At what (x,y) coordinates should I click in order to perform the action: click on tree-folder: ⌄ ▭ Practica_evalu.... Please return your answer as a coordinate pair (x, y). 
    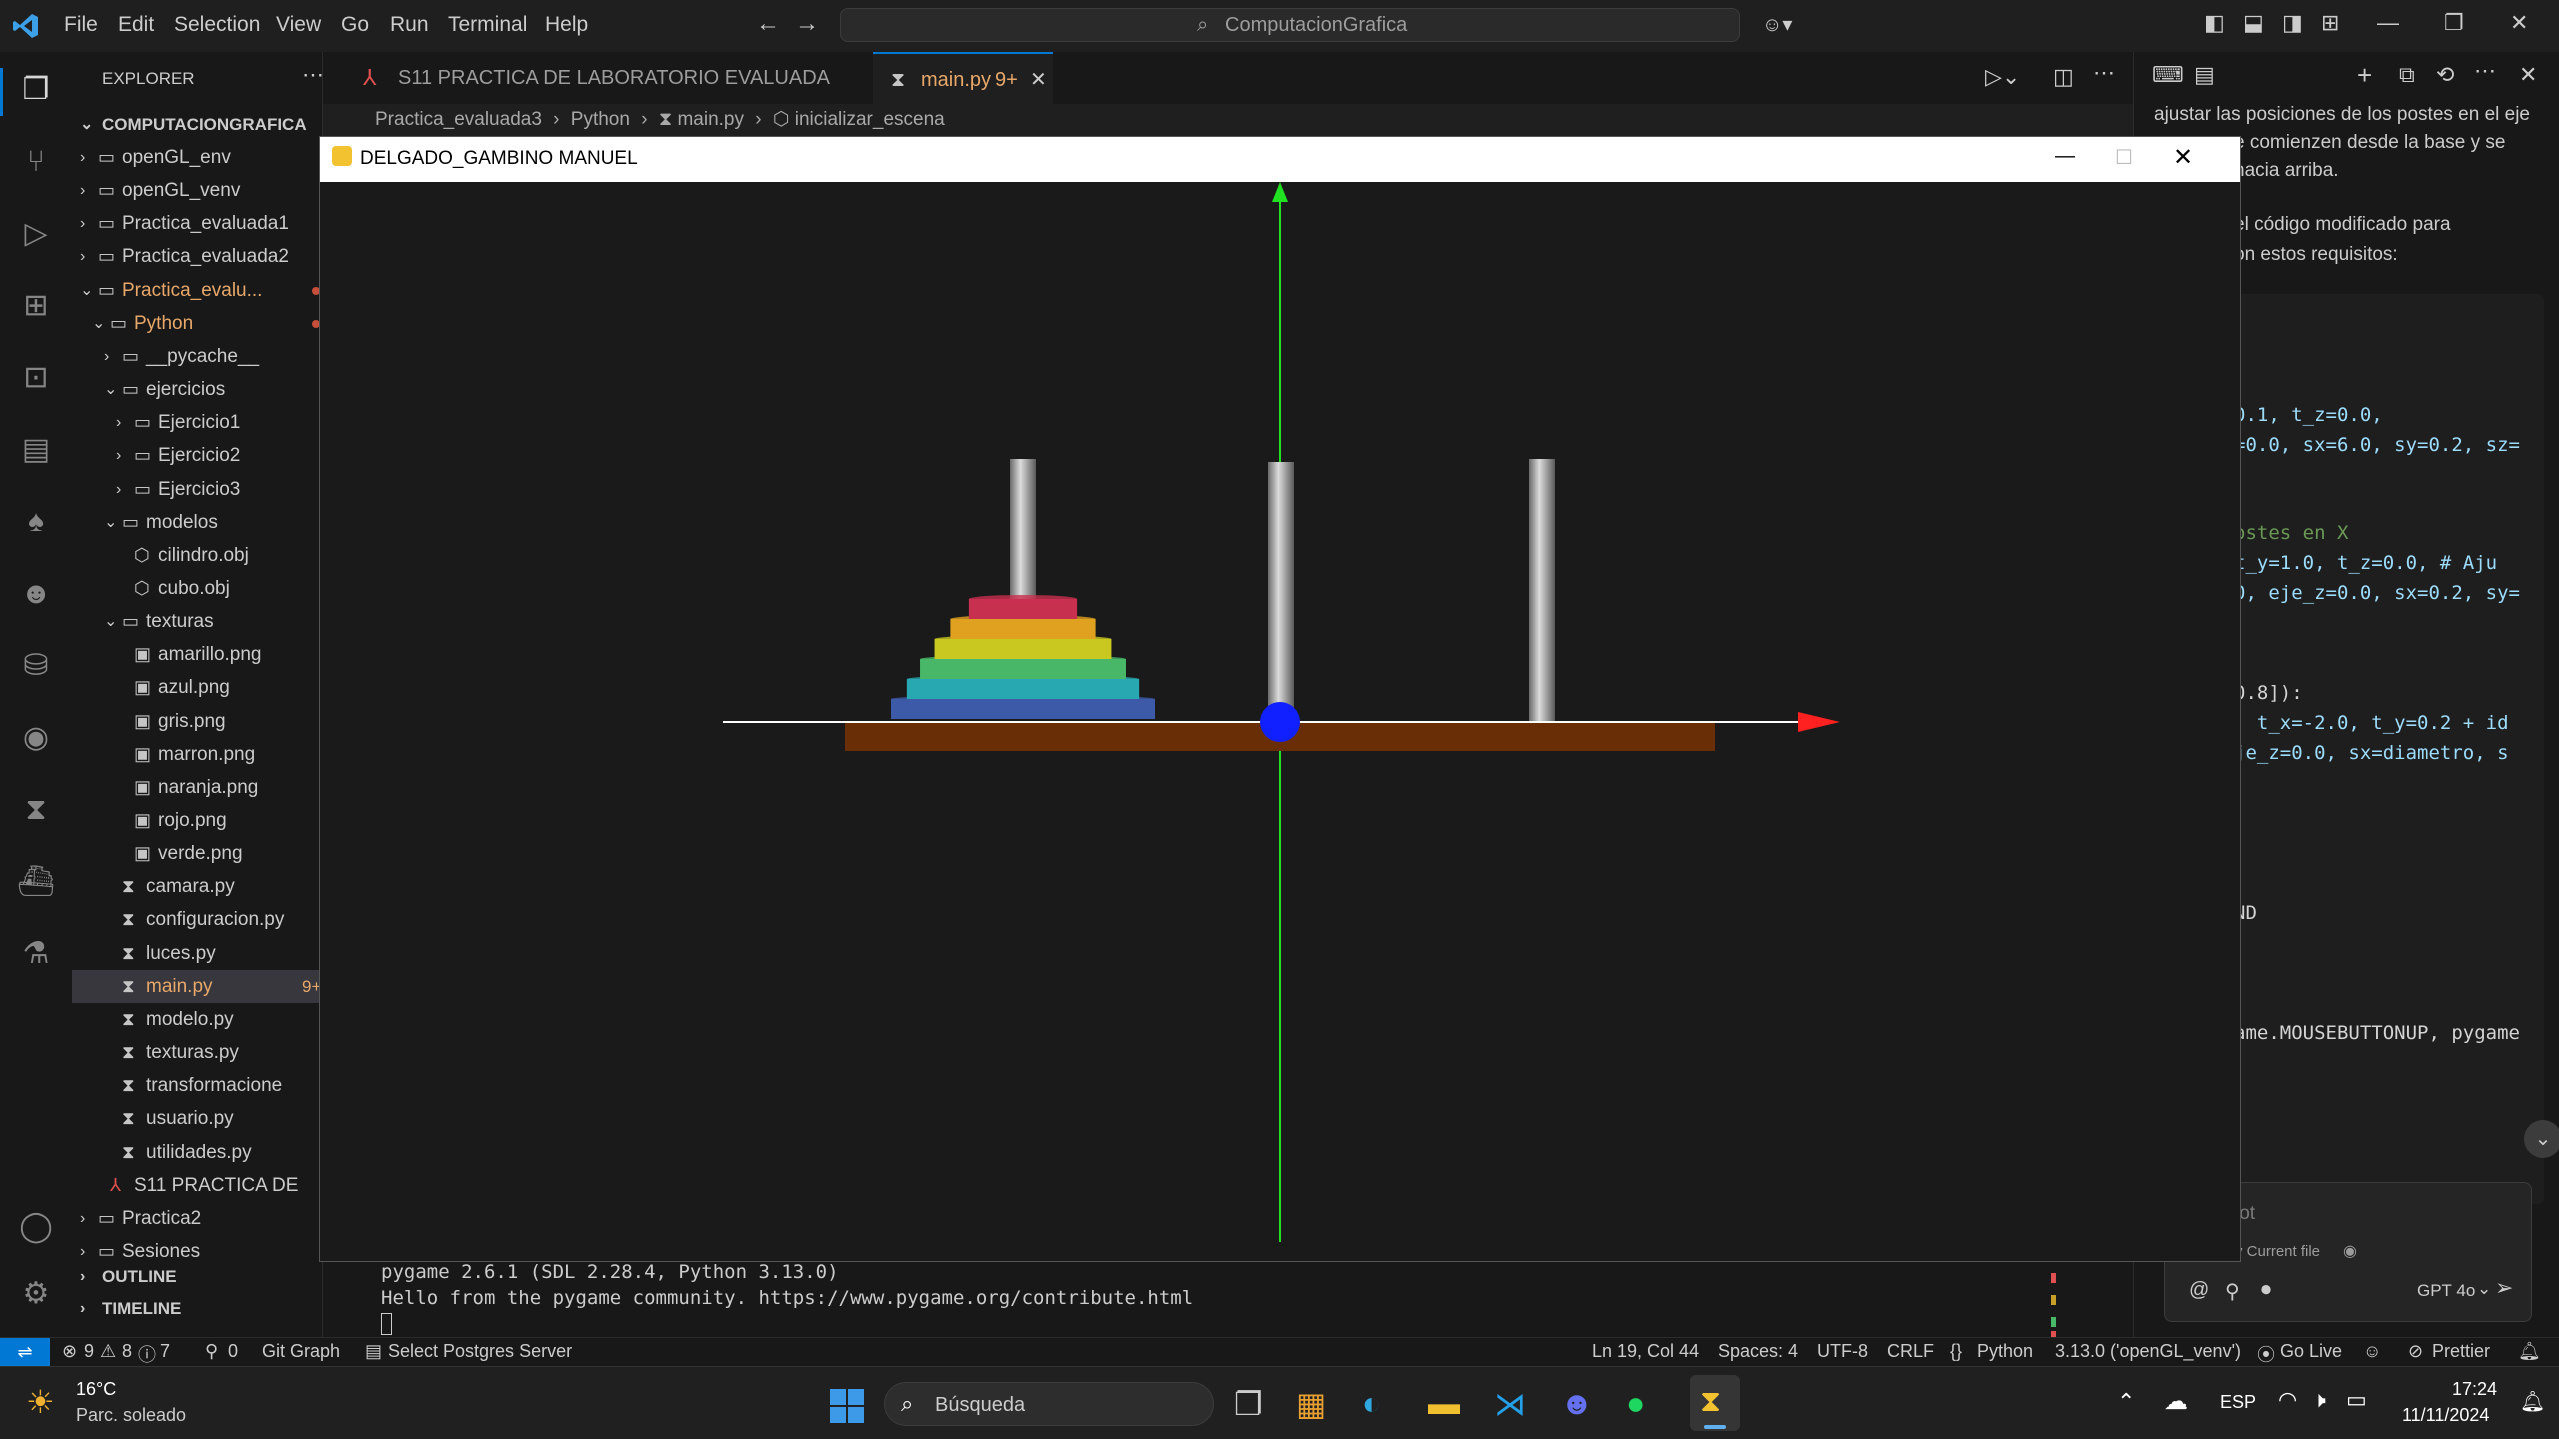
    Looking at the image, I should click on (197, 290).